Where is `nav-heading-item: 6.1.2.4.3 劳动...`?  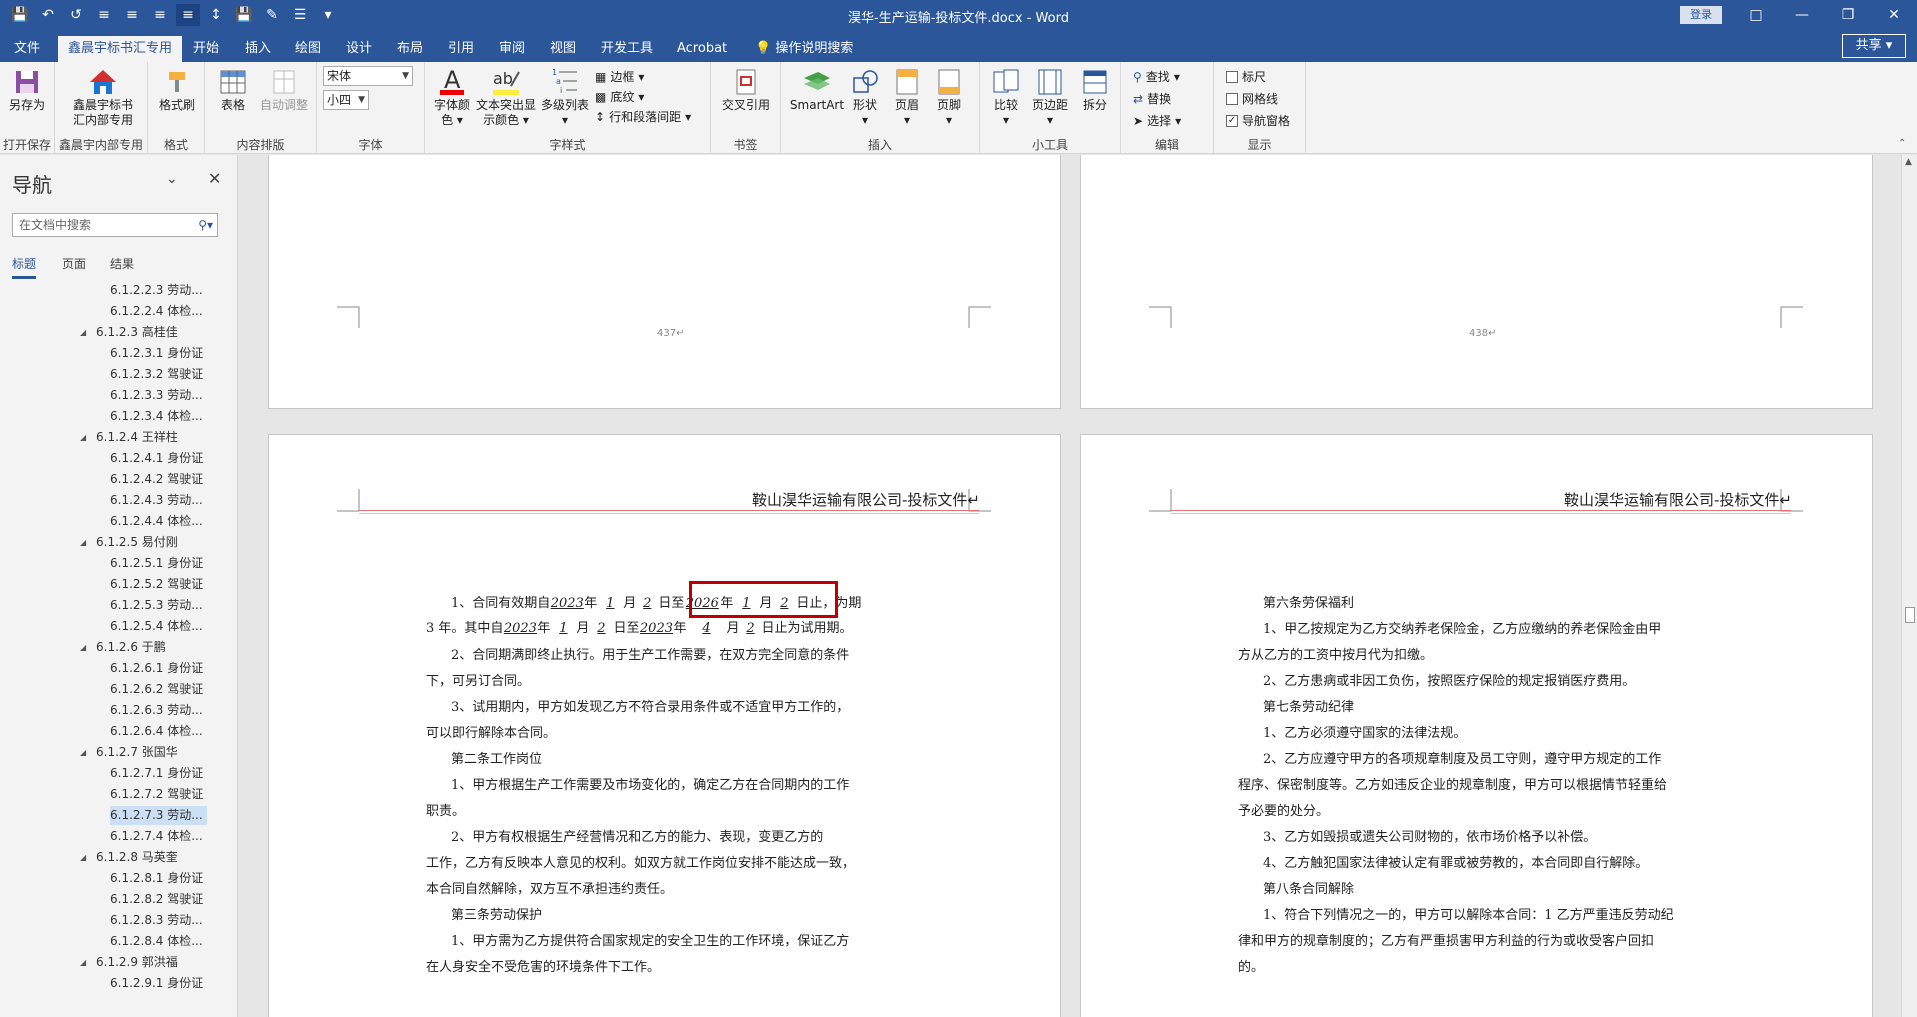 nav-heading-item: 6.1.2.4.3 劳动... is located at coordinates (158, 500).